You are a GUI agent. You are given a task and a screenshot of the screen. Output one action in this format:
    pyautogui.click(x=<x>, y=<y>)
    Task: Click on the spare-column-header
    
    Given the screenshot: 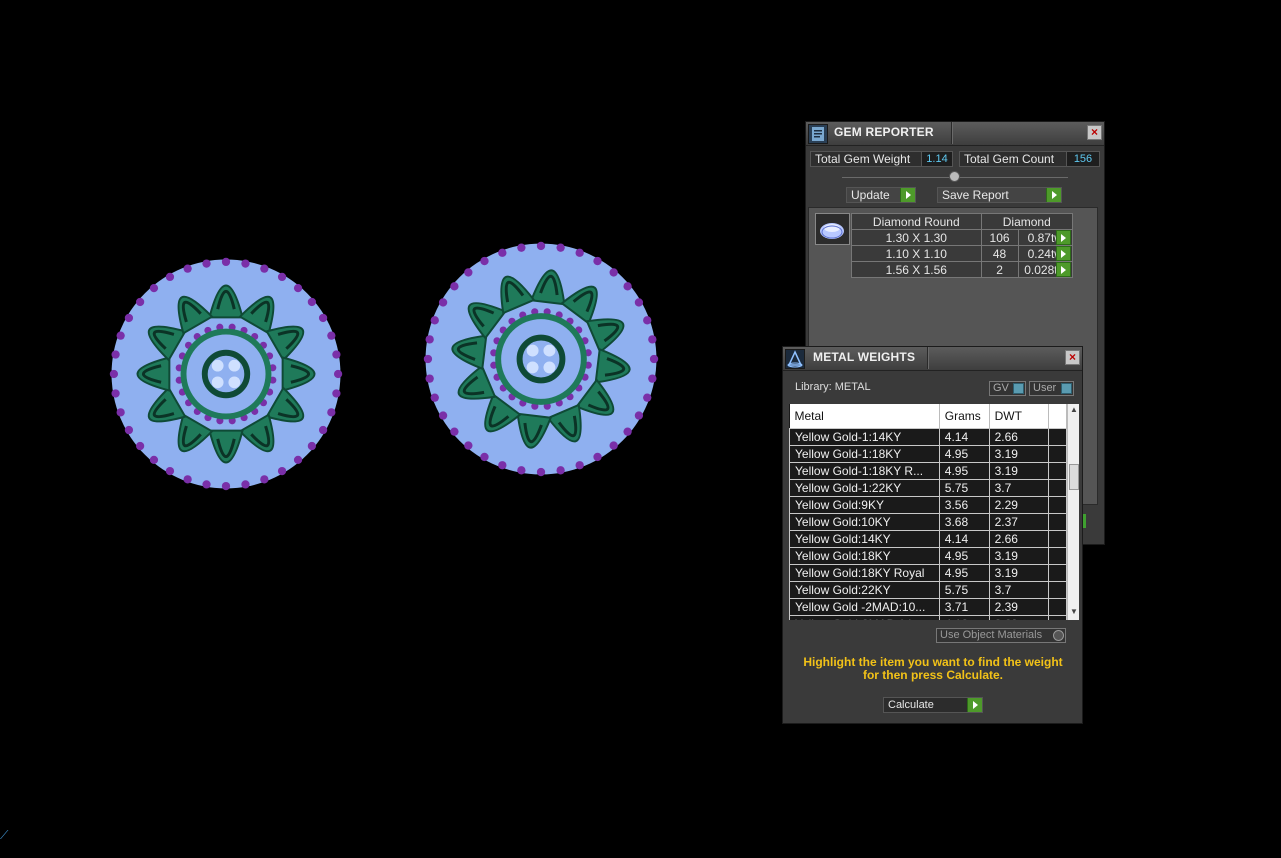 What is the action you would take?
    pyautogui.click(x=1057, y=416)
    